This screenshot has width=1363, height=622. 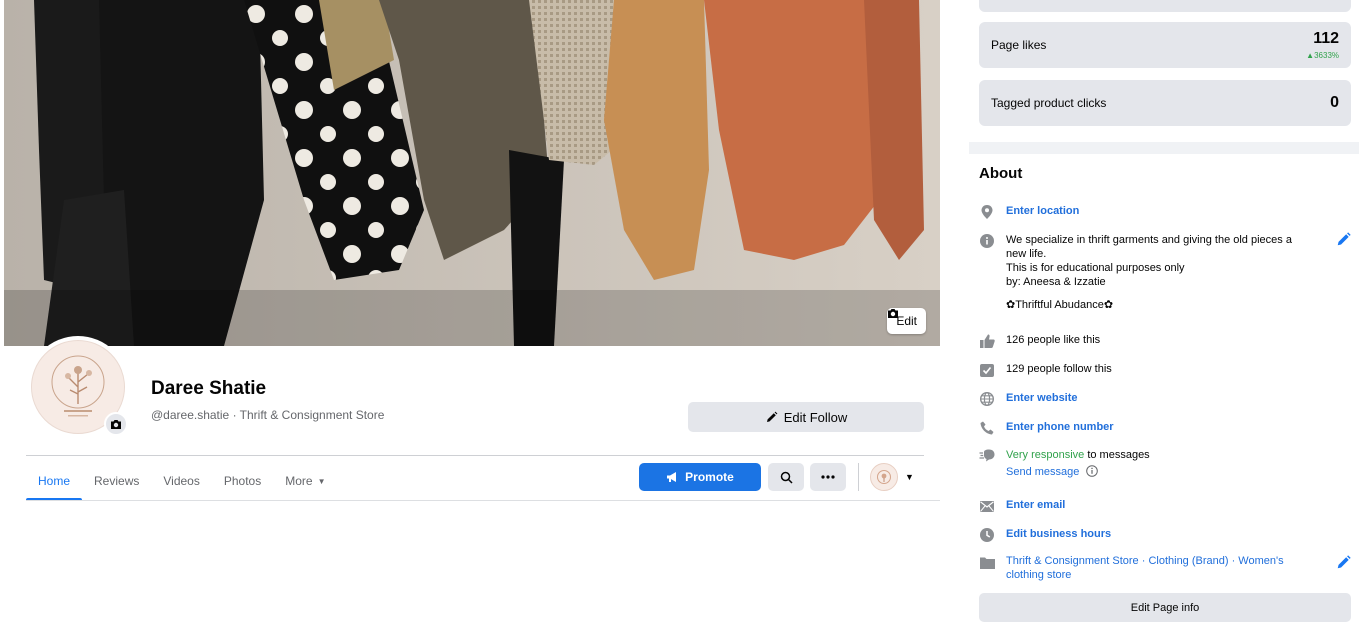 I want to click on about-likes-row: 126 people like this, so click(x=1169, y=341).